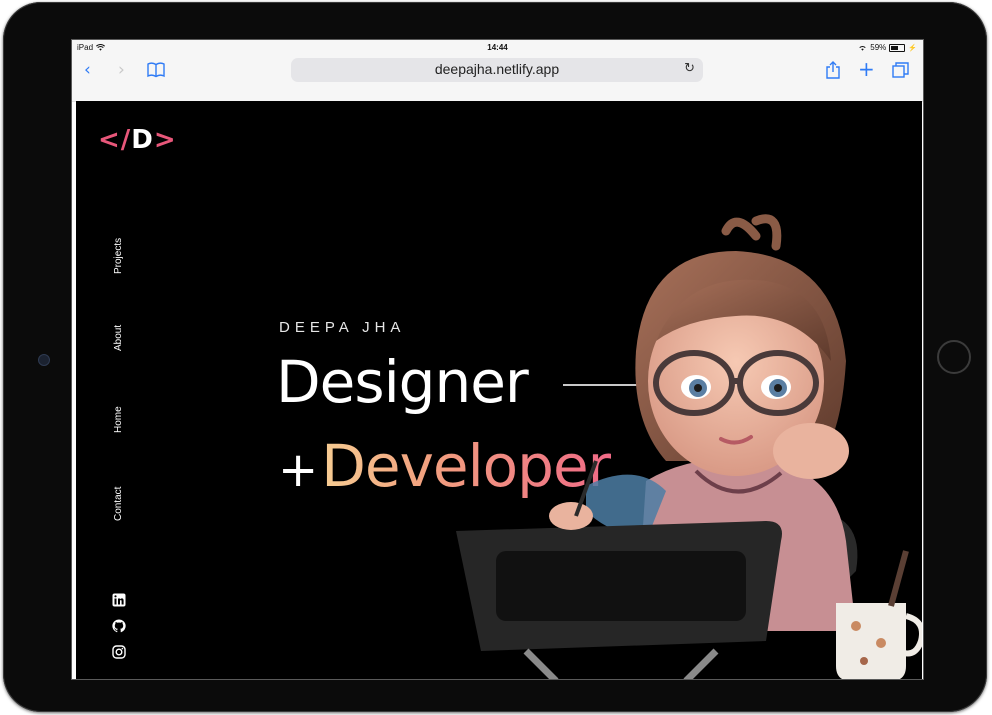  What do you see at coordinates (165, 140) in the screenshot?
I see `logo-bracket-right: >` at bounding box center [165, 140].